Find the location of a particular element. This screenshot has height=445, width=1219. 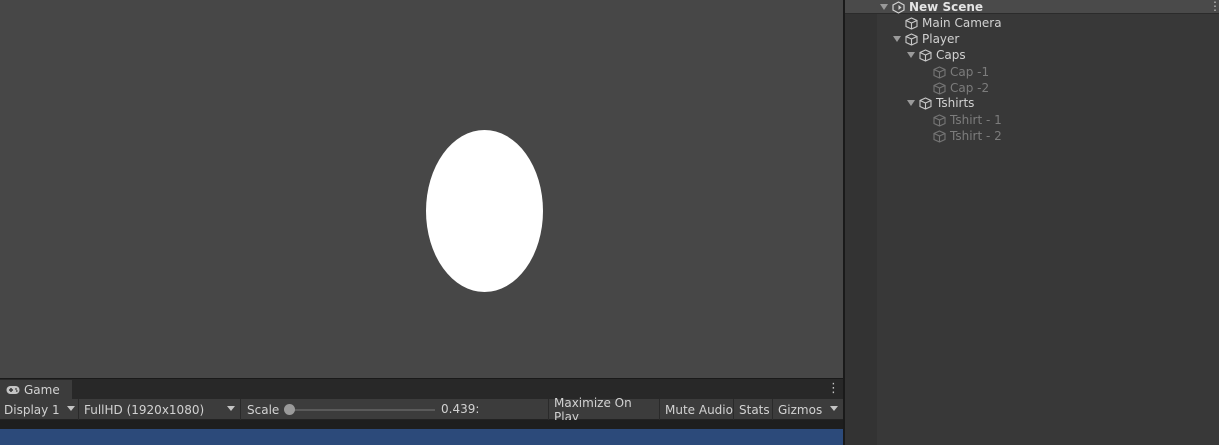

gamepad-icon is located at coordinates (13, 390).